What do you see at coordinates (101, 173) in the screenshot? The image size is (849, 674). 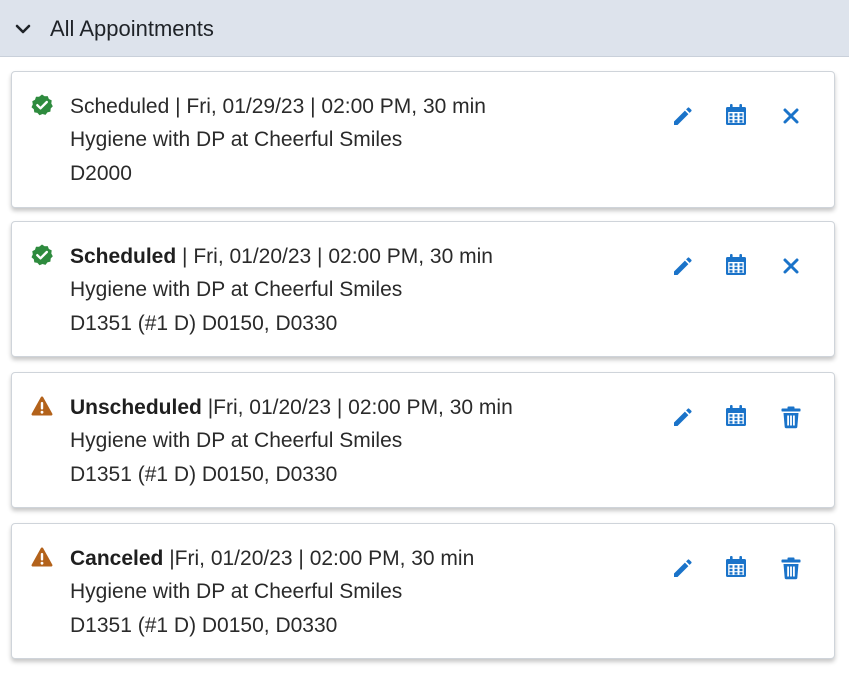 I see `procedure-codes: D2000` at bounding box center [101, 173].